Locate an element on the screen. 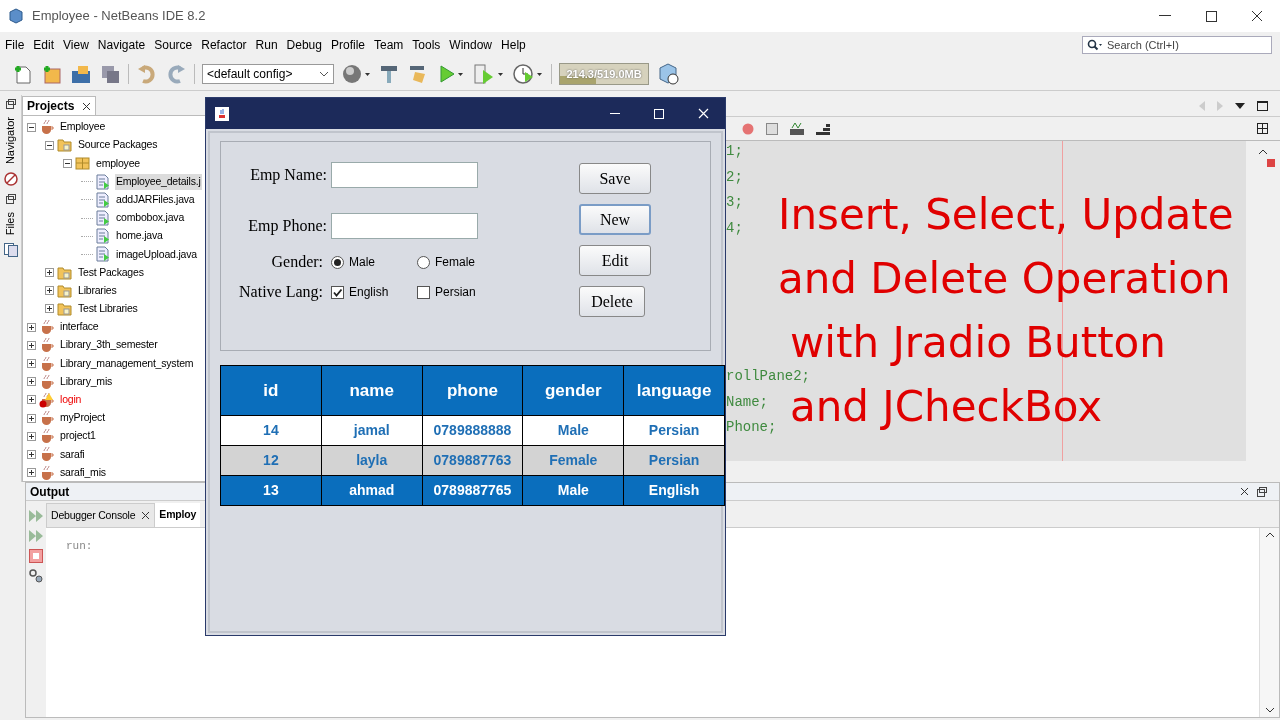  tree-item: Employee is located at coordinates (83, 127).